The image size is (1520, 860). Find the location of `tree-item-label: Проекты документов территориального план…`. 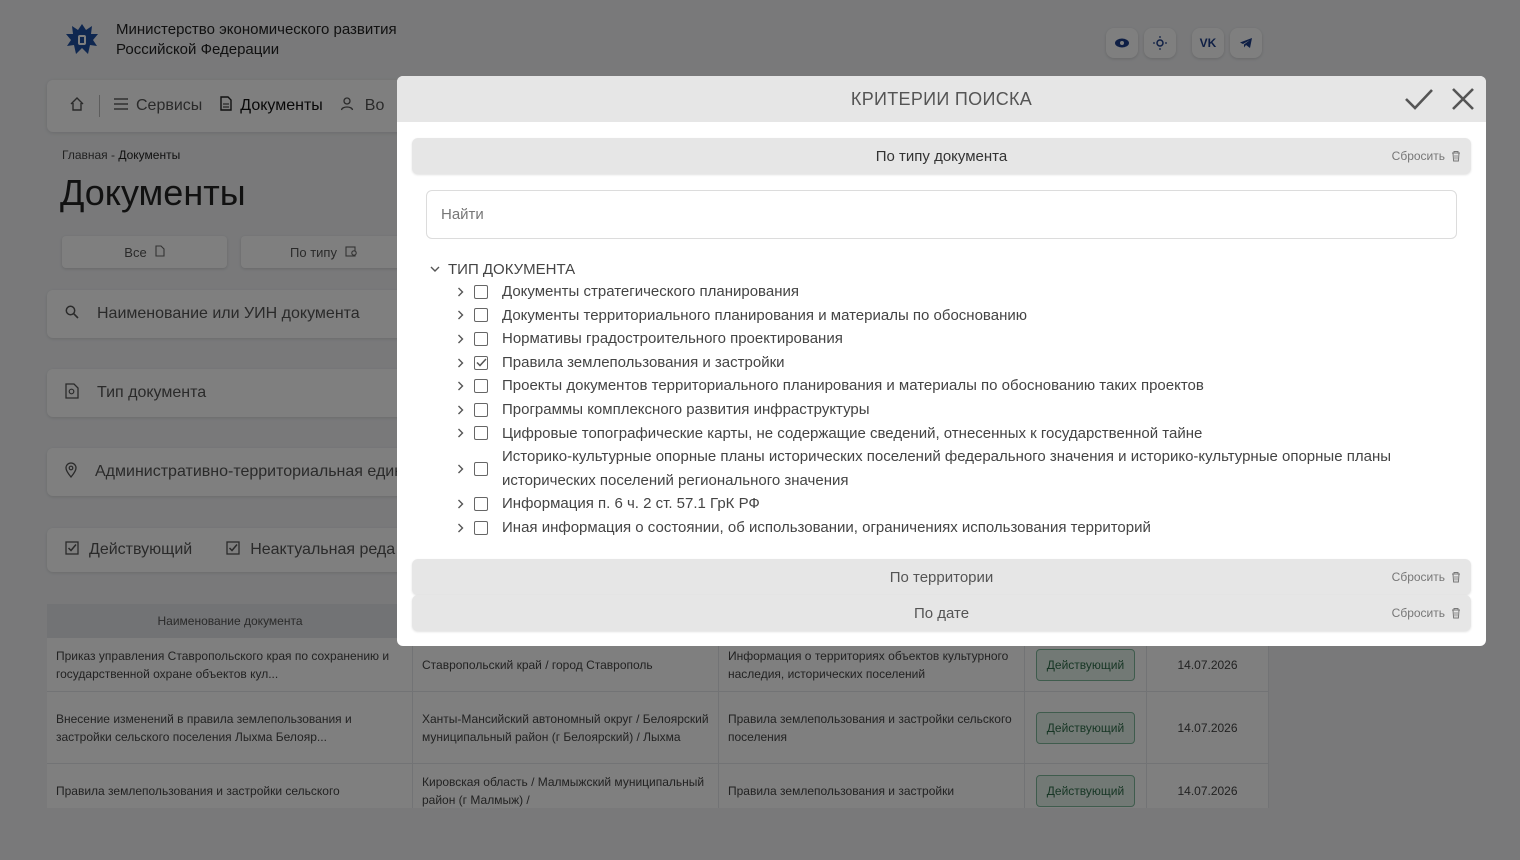

tree-item-label: Проекты документов территориального план… is located at coordinates (853, 386).